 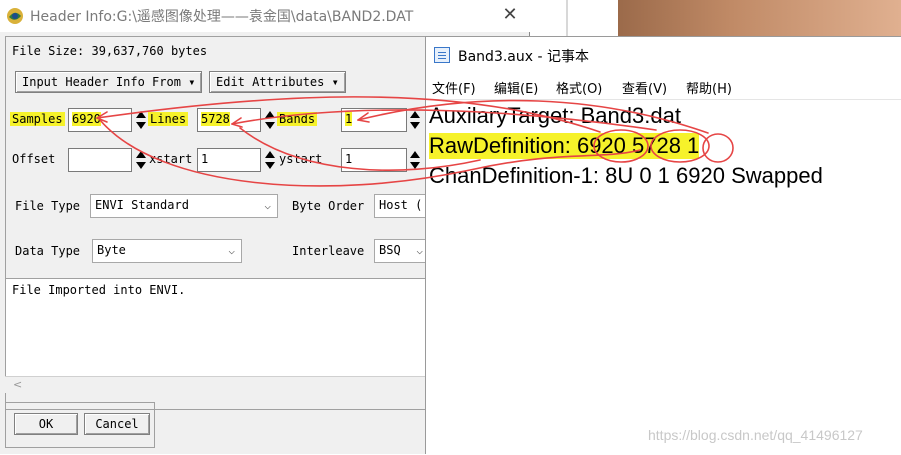 I want to click on bands-field: 1, so click(x=374, y=120).